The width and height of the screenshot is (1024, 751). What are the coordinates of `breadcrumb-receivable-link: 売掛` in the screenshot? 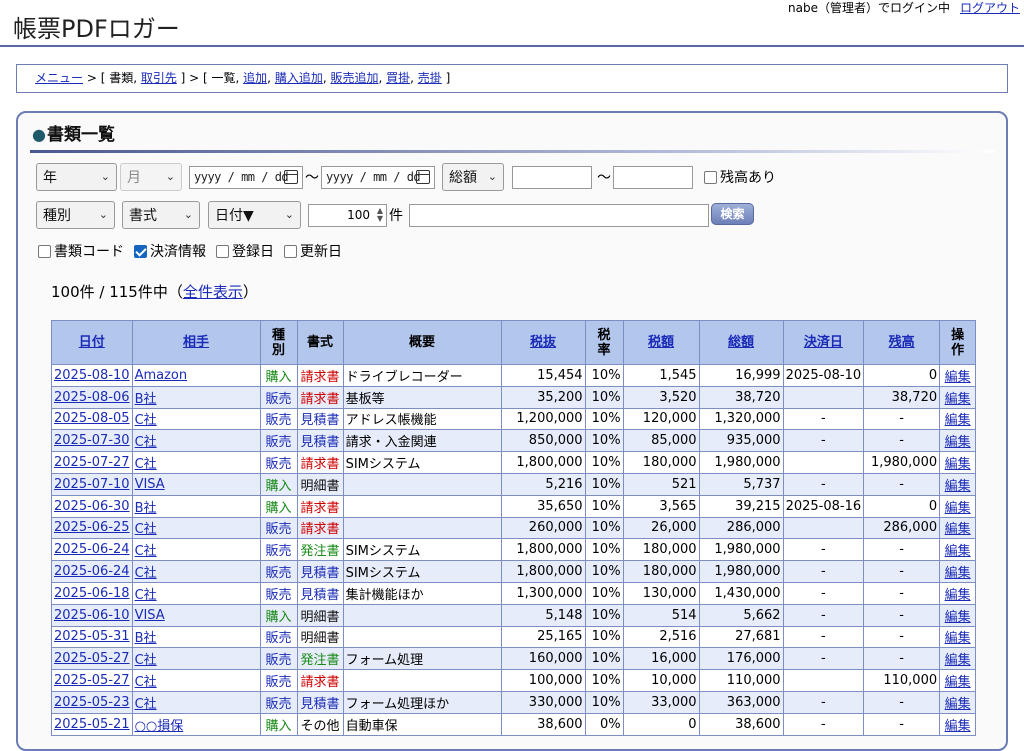 It's located at (430, 78).